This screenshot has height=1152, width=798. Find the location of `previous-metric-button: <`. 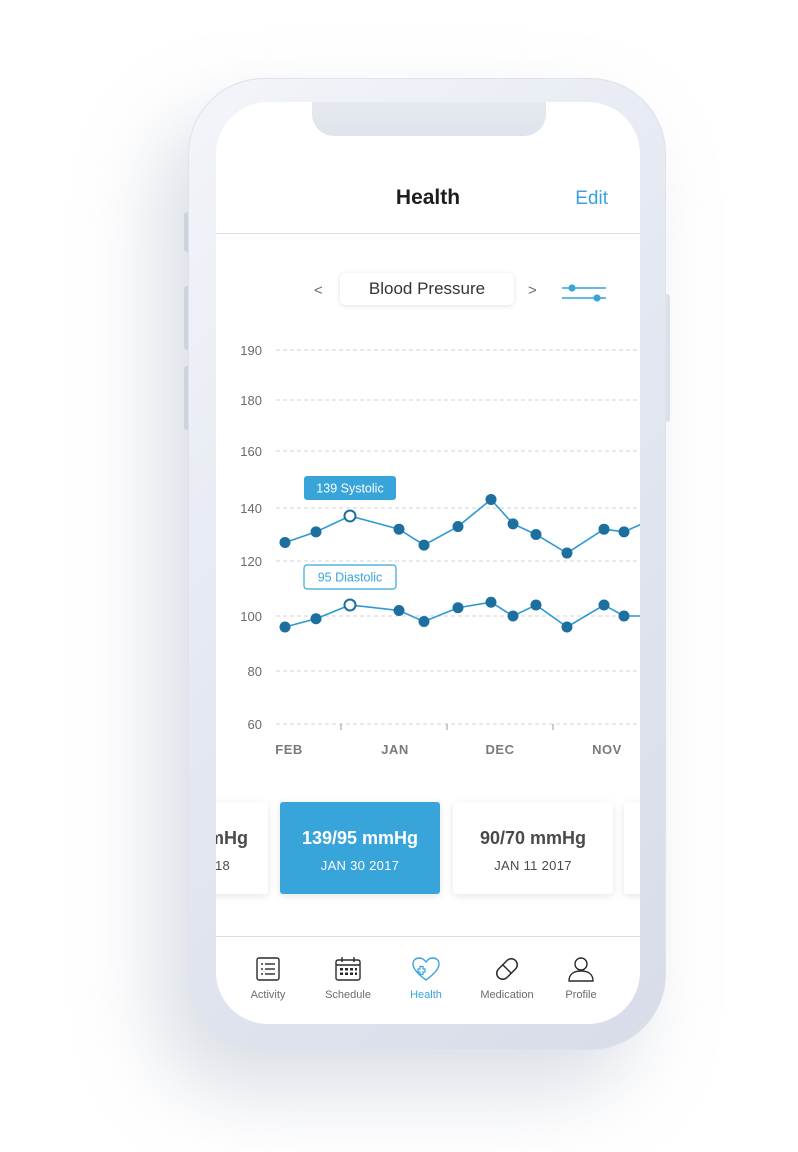

previous-metric-button: < is located at coordinates (318, 290).